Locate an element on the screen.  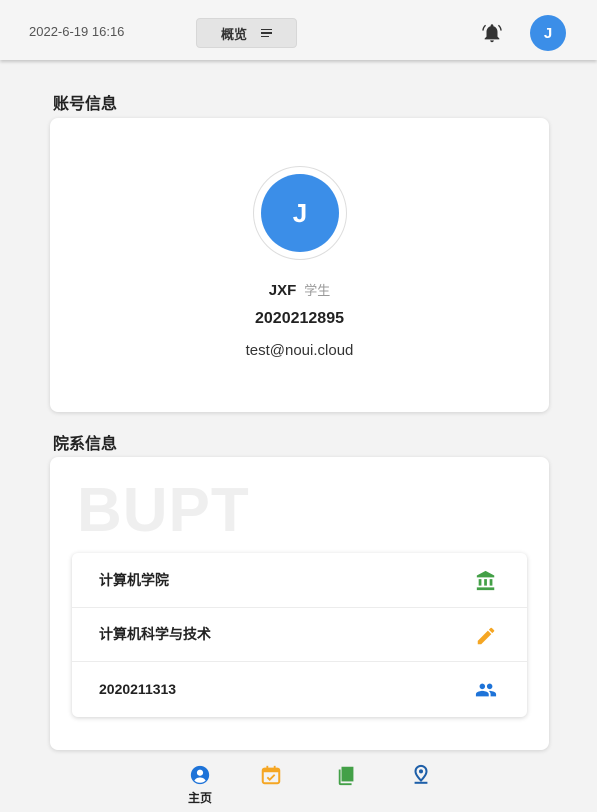
overview-button: 概览 is located at coordinates (246, 33).